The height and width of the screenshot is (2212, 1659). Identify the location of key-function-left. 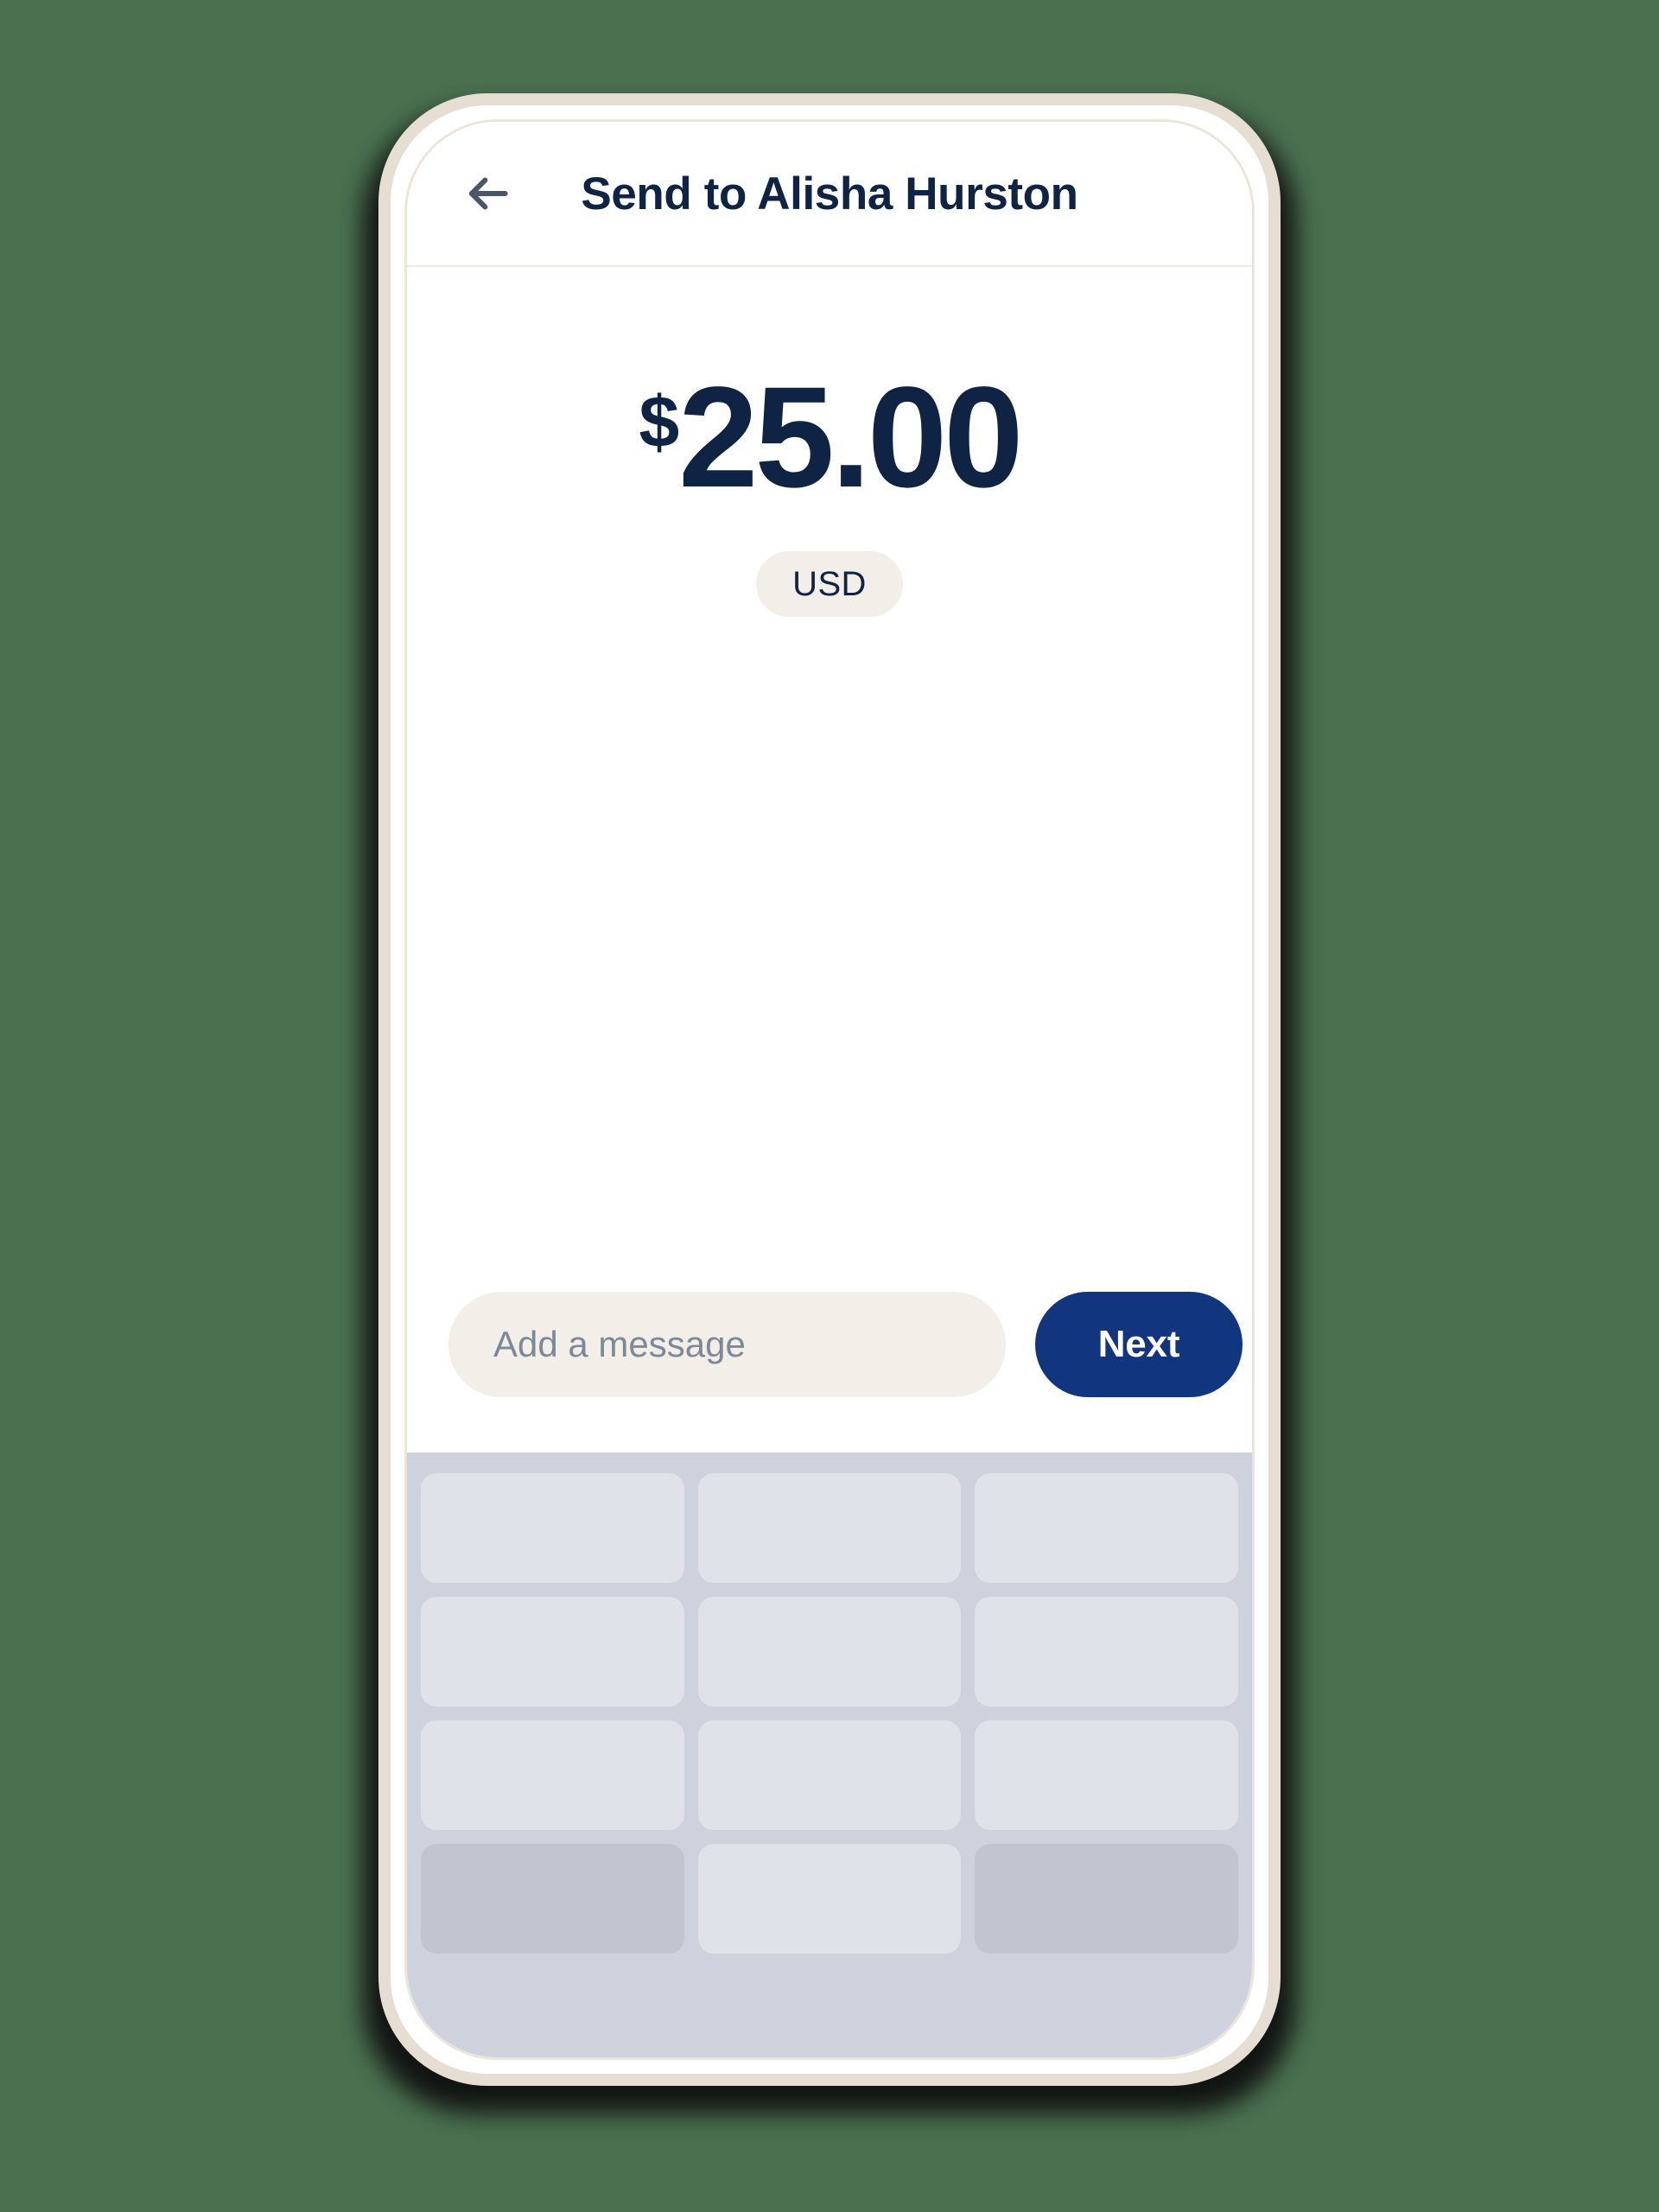
(552, 1899).